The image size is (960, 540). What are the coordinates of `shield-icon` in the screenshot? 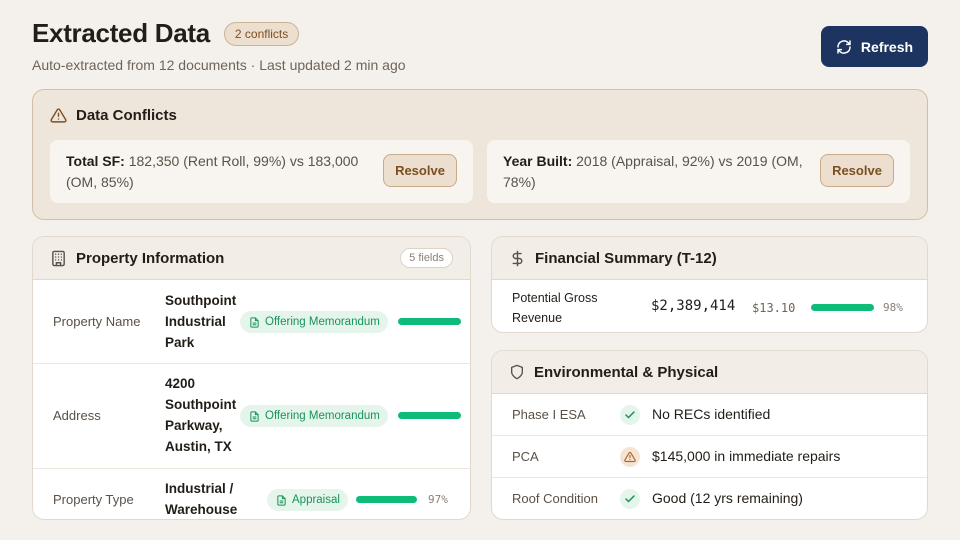 It's located at (517, 372).